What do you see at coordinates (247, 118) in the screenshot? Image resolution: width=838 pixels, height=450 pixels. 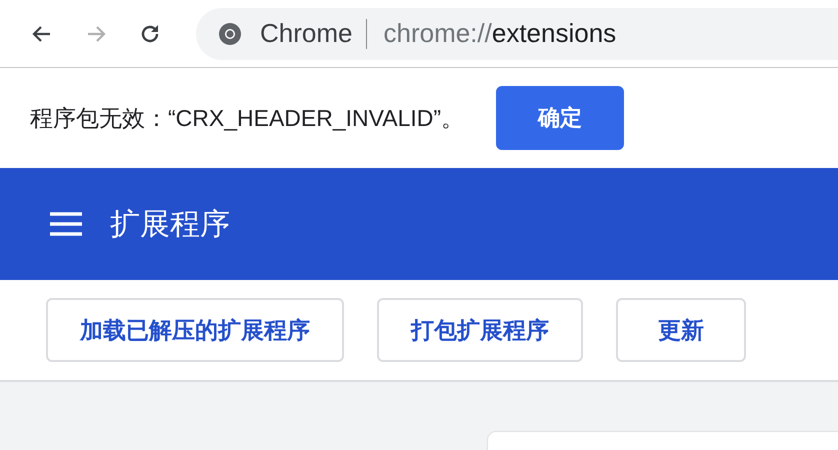 I see `error-message: 程序包无效：“CRX_HEADER_INVALID”。` at bounding box center [247, 118].